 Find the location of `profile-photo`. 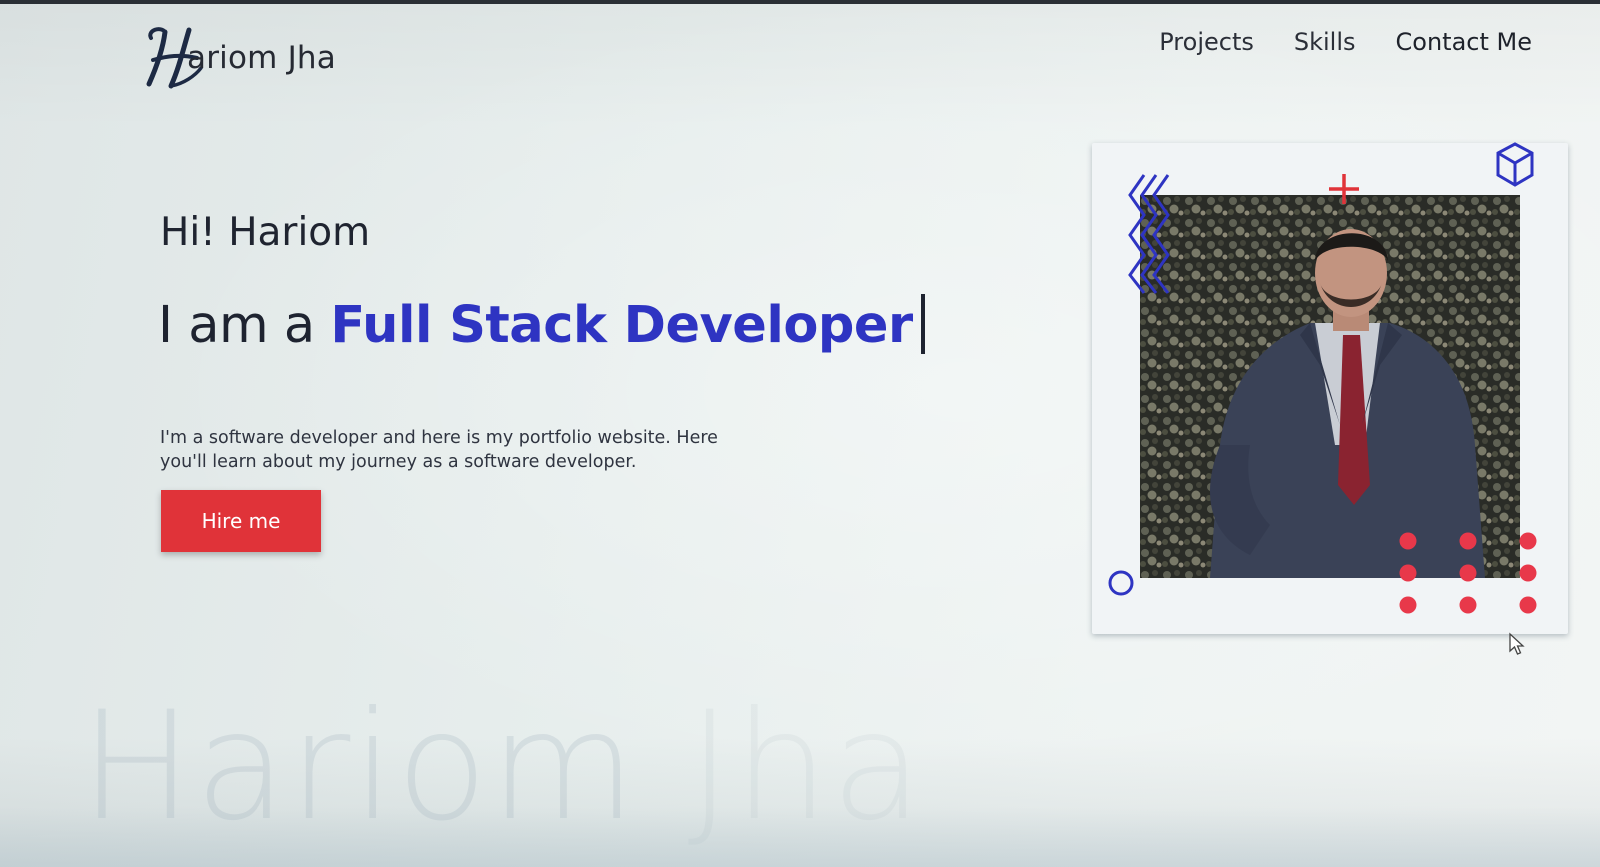

profile-photo is located at coordinates (1330, 386).